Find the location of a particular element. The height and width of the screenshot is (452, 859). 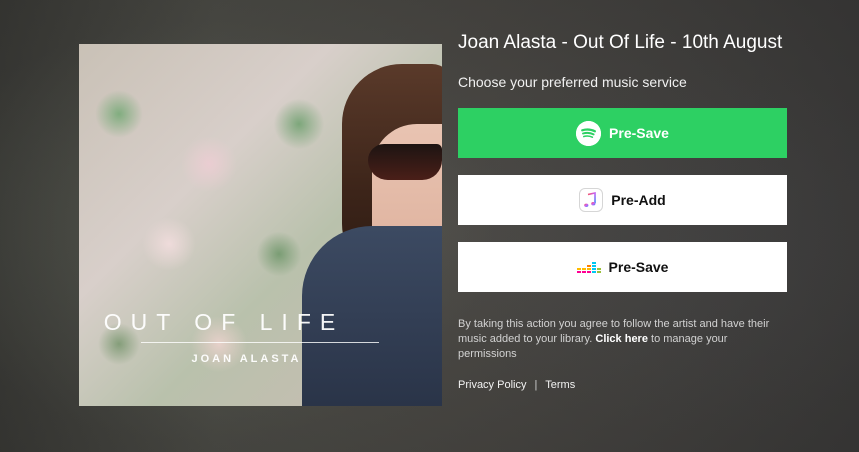

cover-title: OUT OF LIFE is located at coordinates (224, 322).